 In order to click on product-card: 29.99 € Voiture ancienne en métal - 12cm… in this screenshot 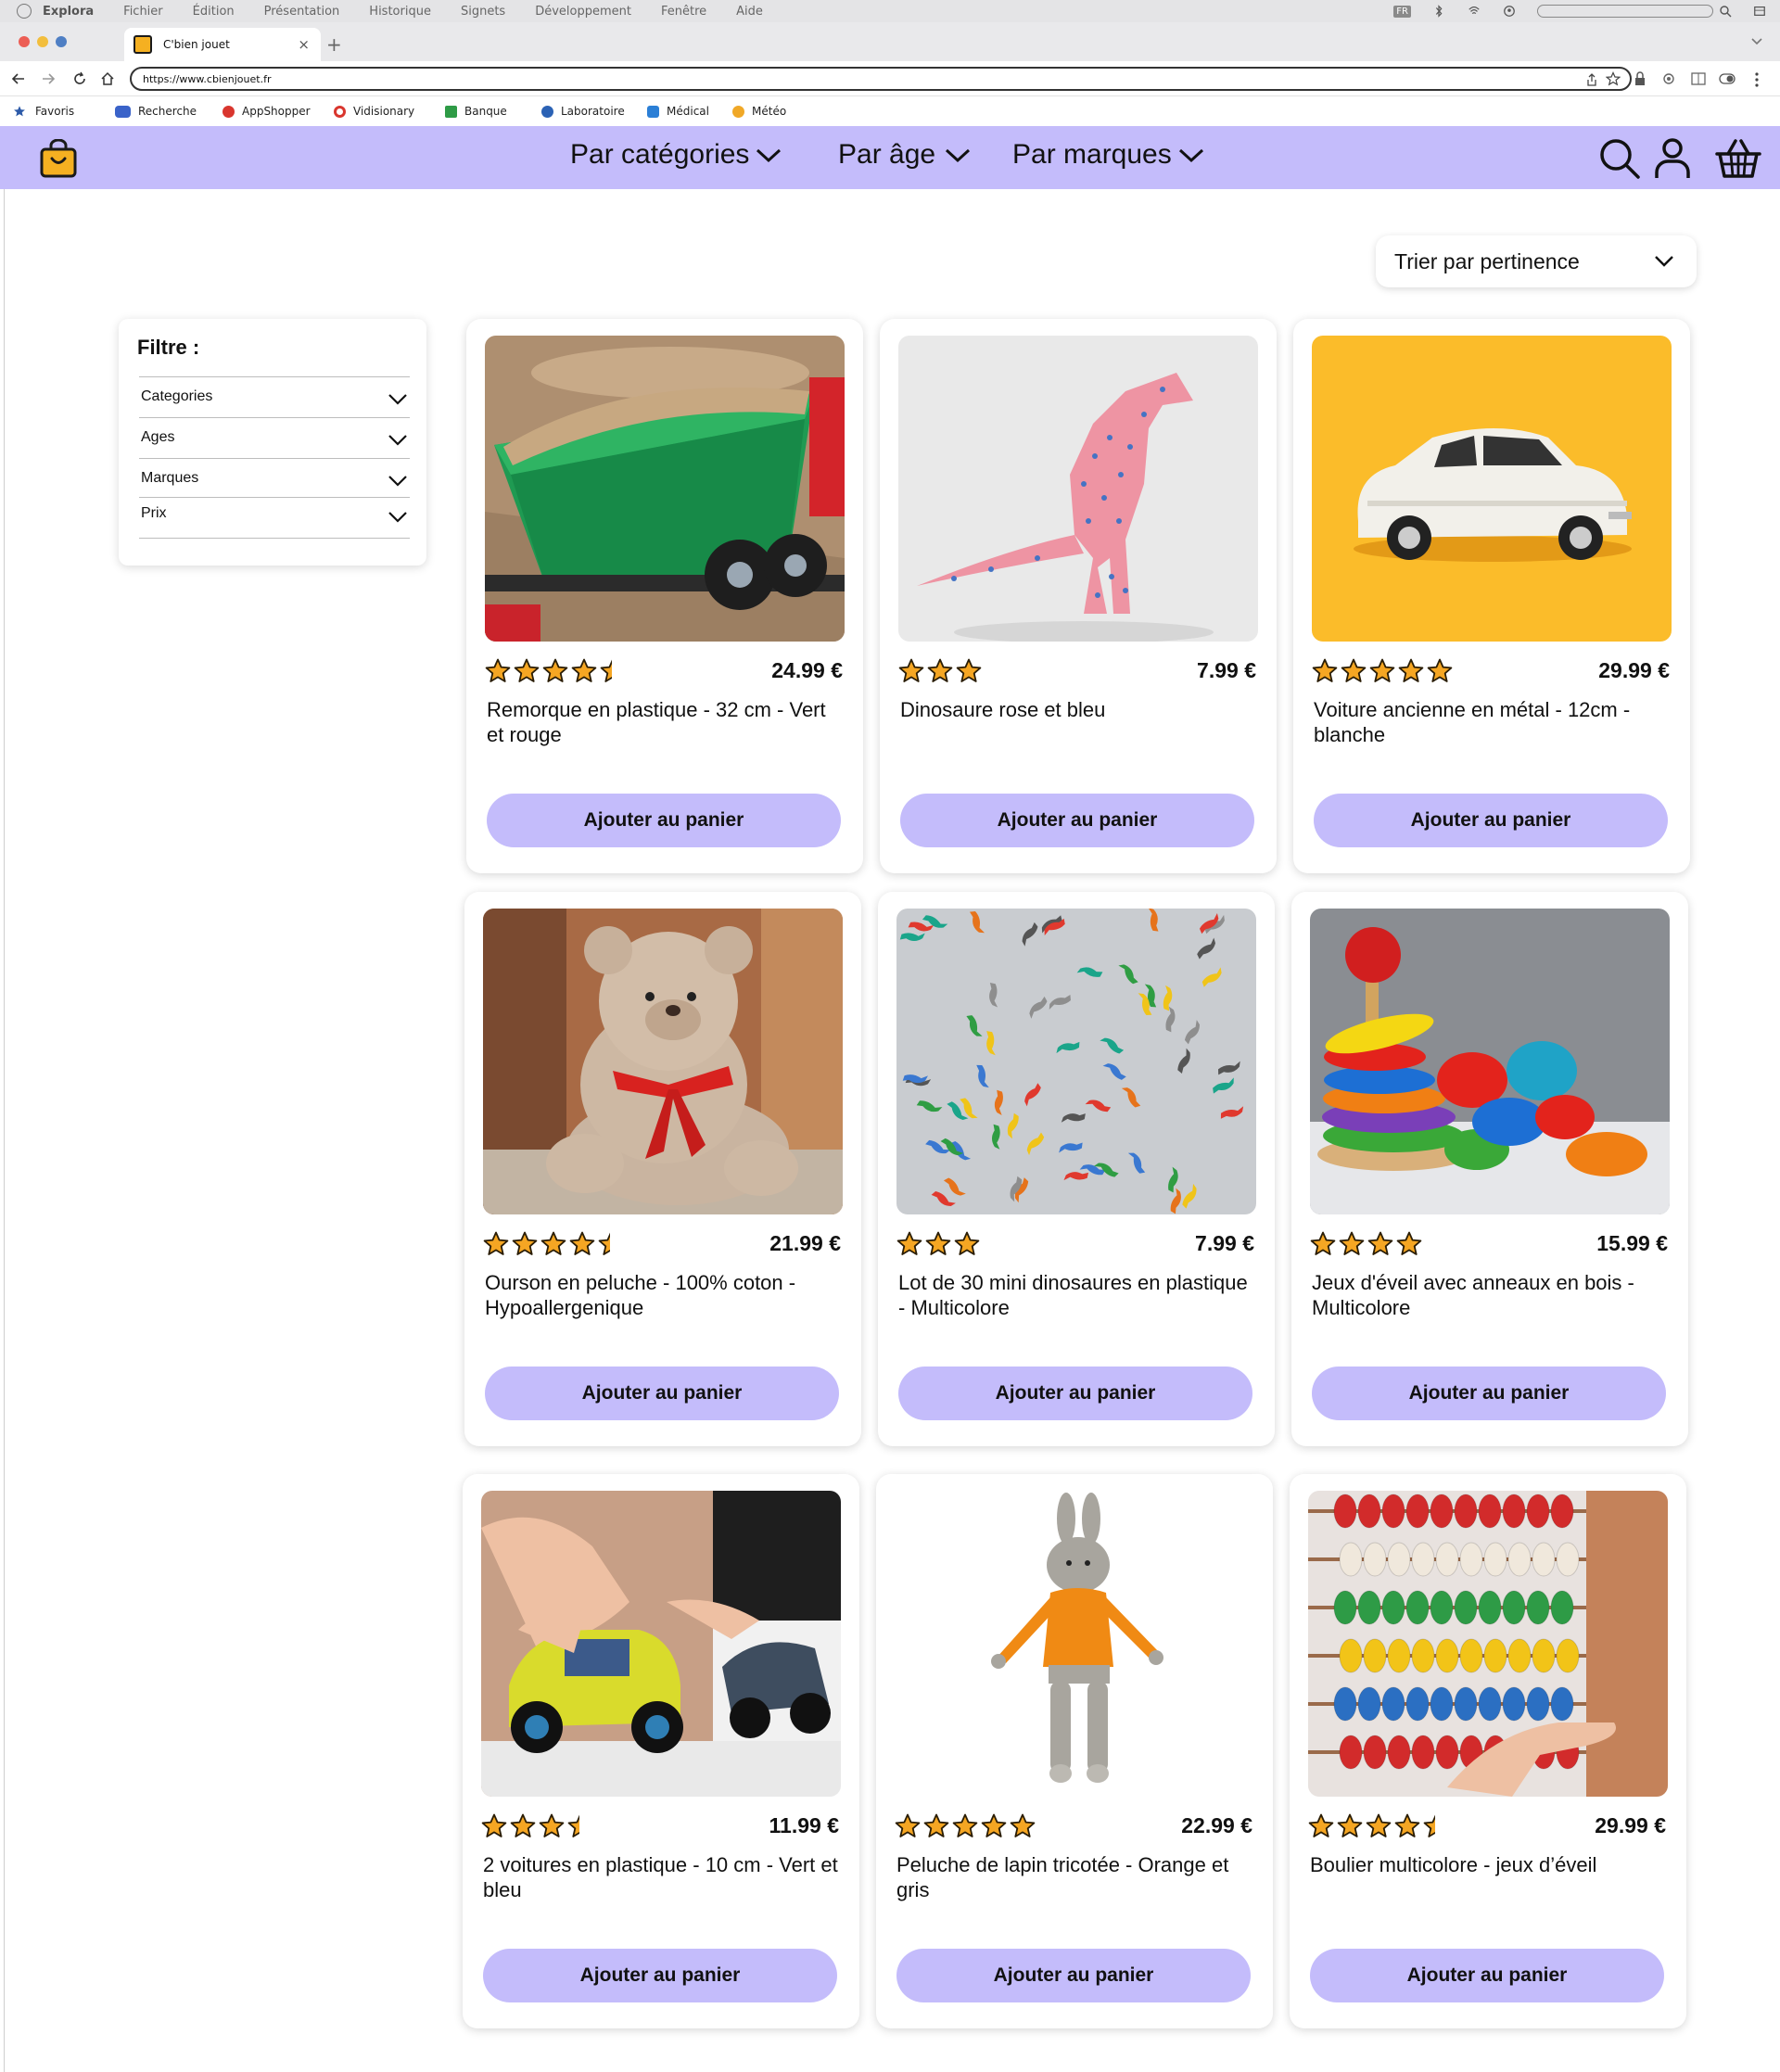, I will do `click(1491, 596)`.